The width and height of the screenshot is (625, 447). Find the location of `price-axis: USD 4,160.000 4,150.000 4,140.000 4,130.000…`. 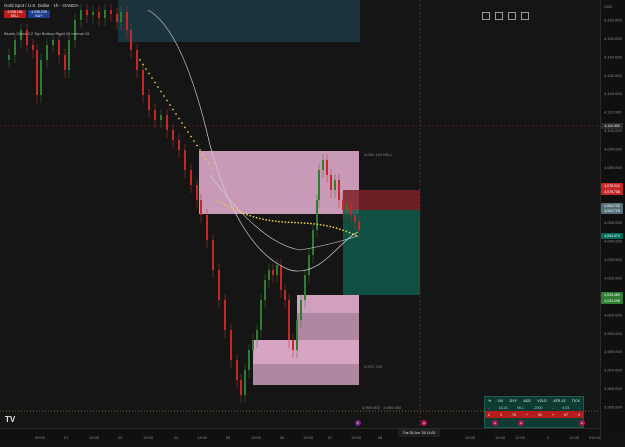

price-axis: USD 4,160.000 4,150.000 4,140.000 4,130.000… is located at coordinates (612, 219).